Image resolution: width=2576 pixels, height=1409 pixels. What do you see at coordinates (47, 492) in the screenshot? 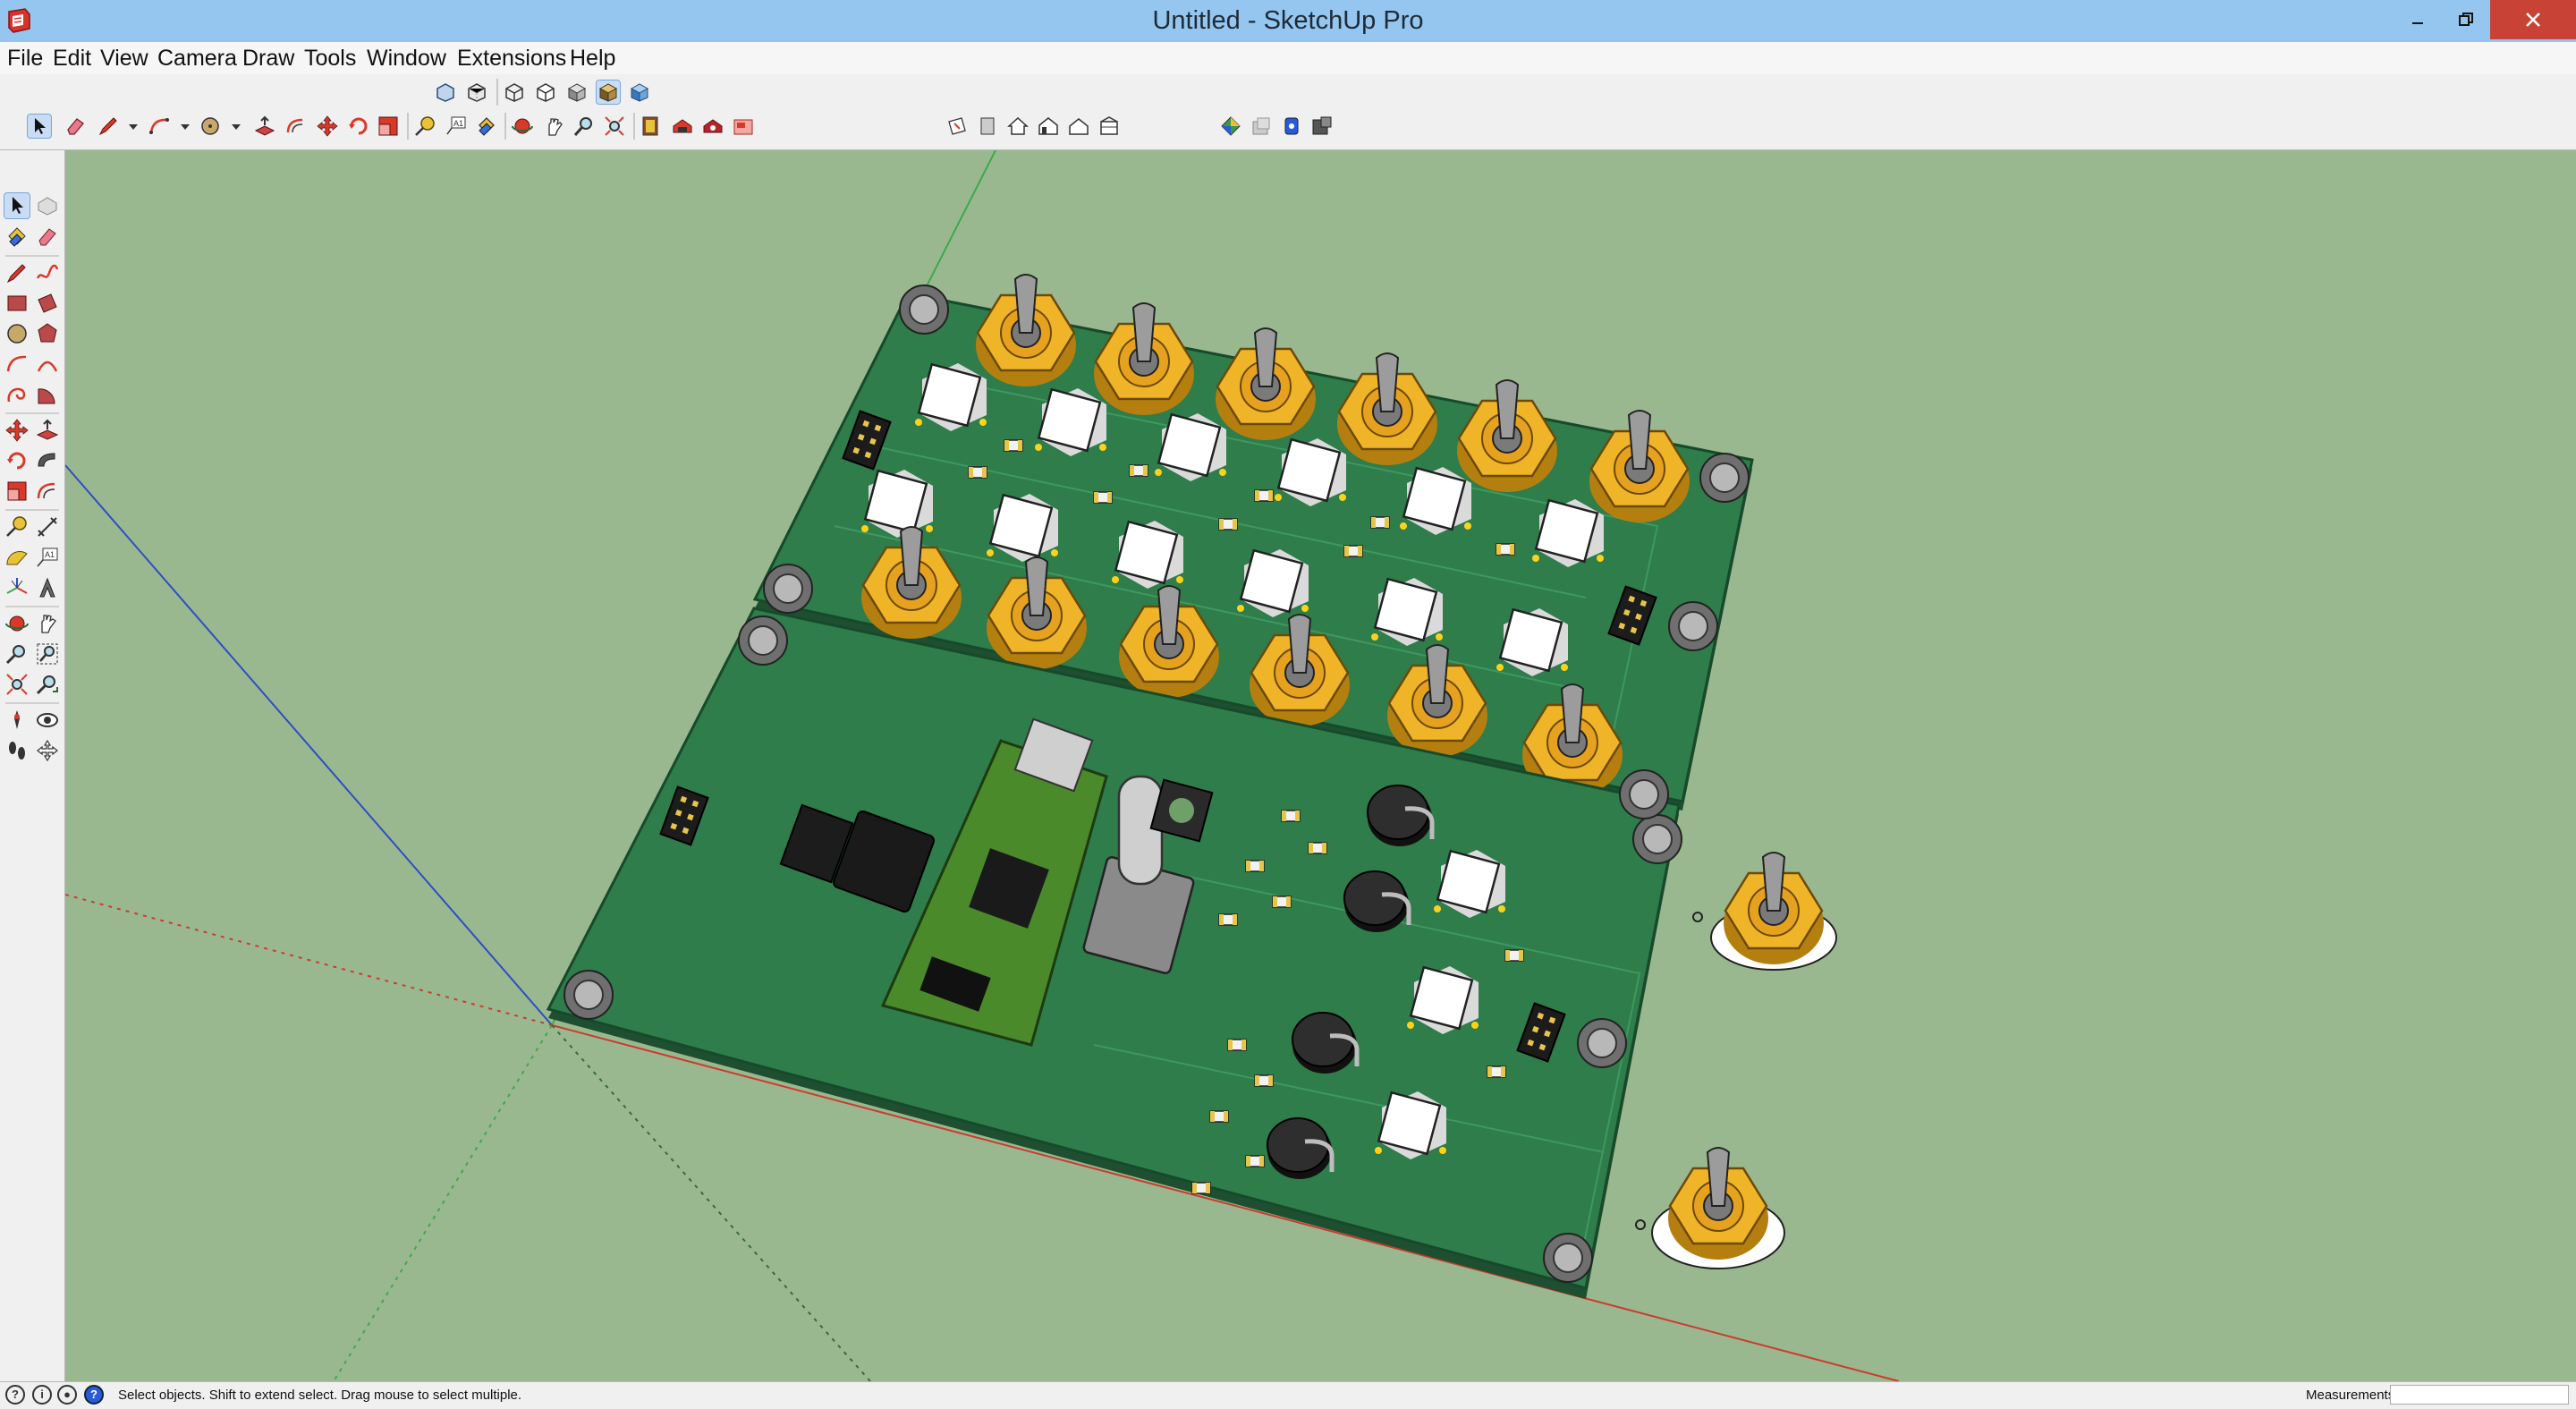
I see `tool-offset` at bounding box center [47, 492].